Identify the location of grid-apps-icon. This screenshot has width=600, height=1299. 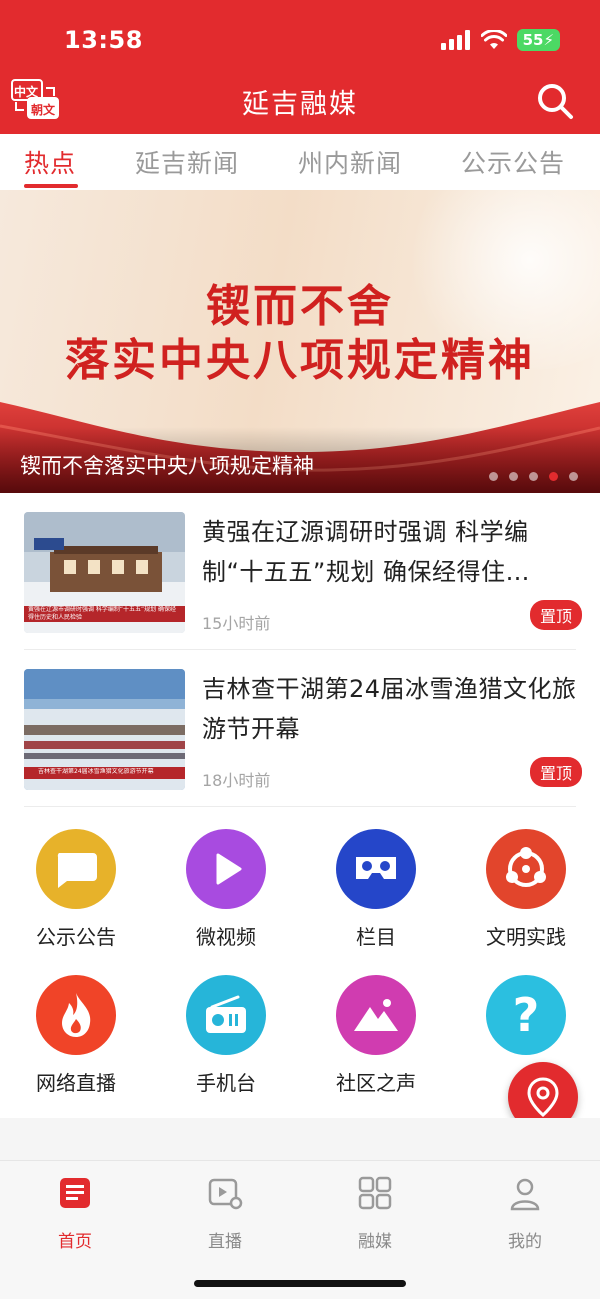
(375, 1193).